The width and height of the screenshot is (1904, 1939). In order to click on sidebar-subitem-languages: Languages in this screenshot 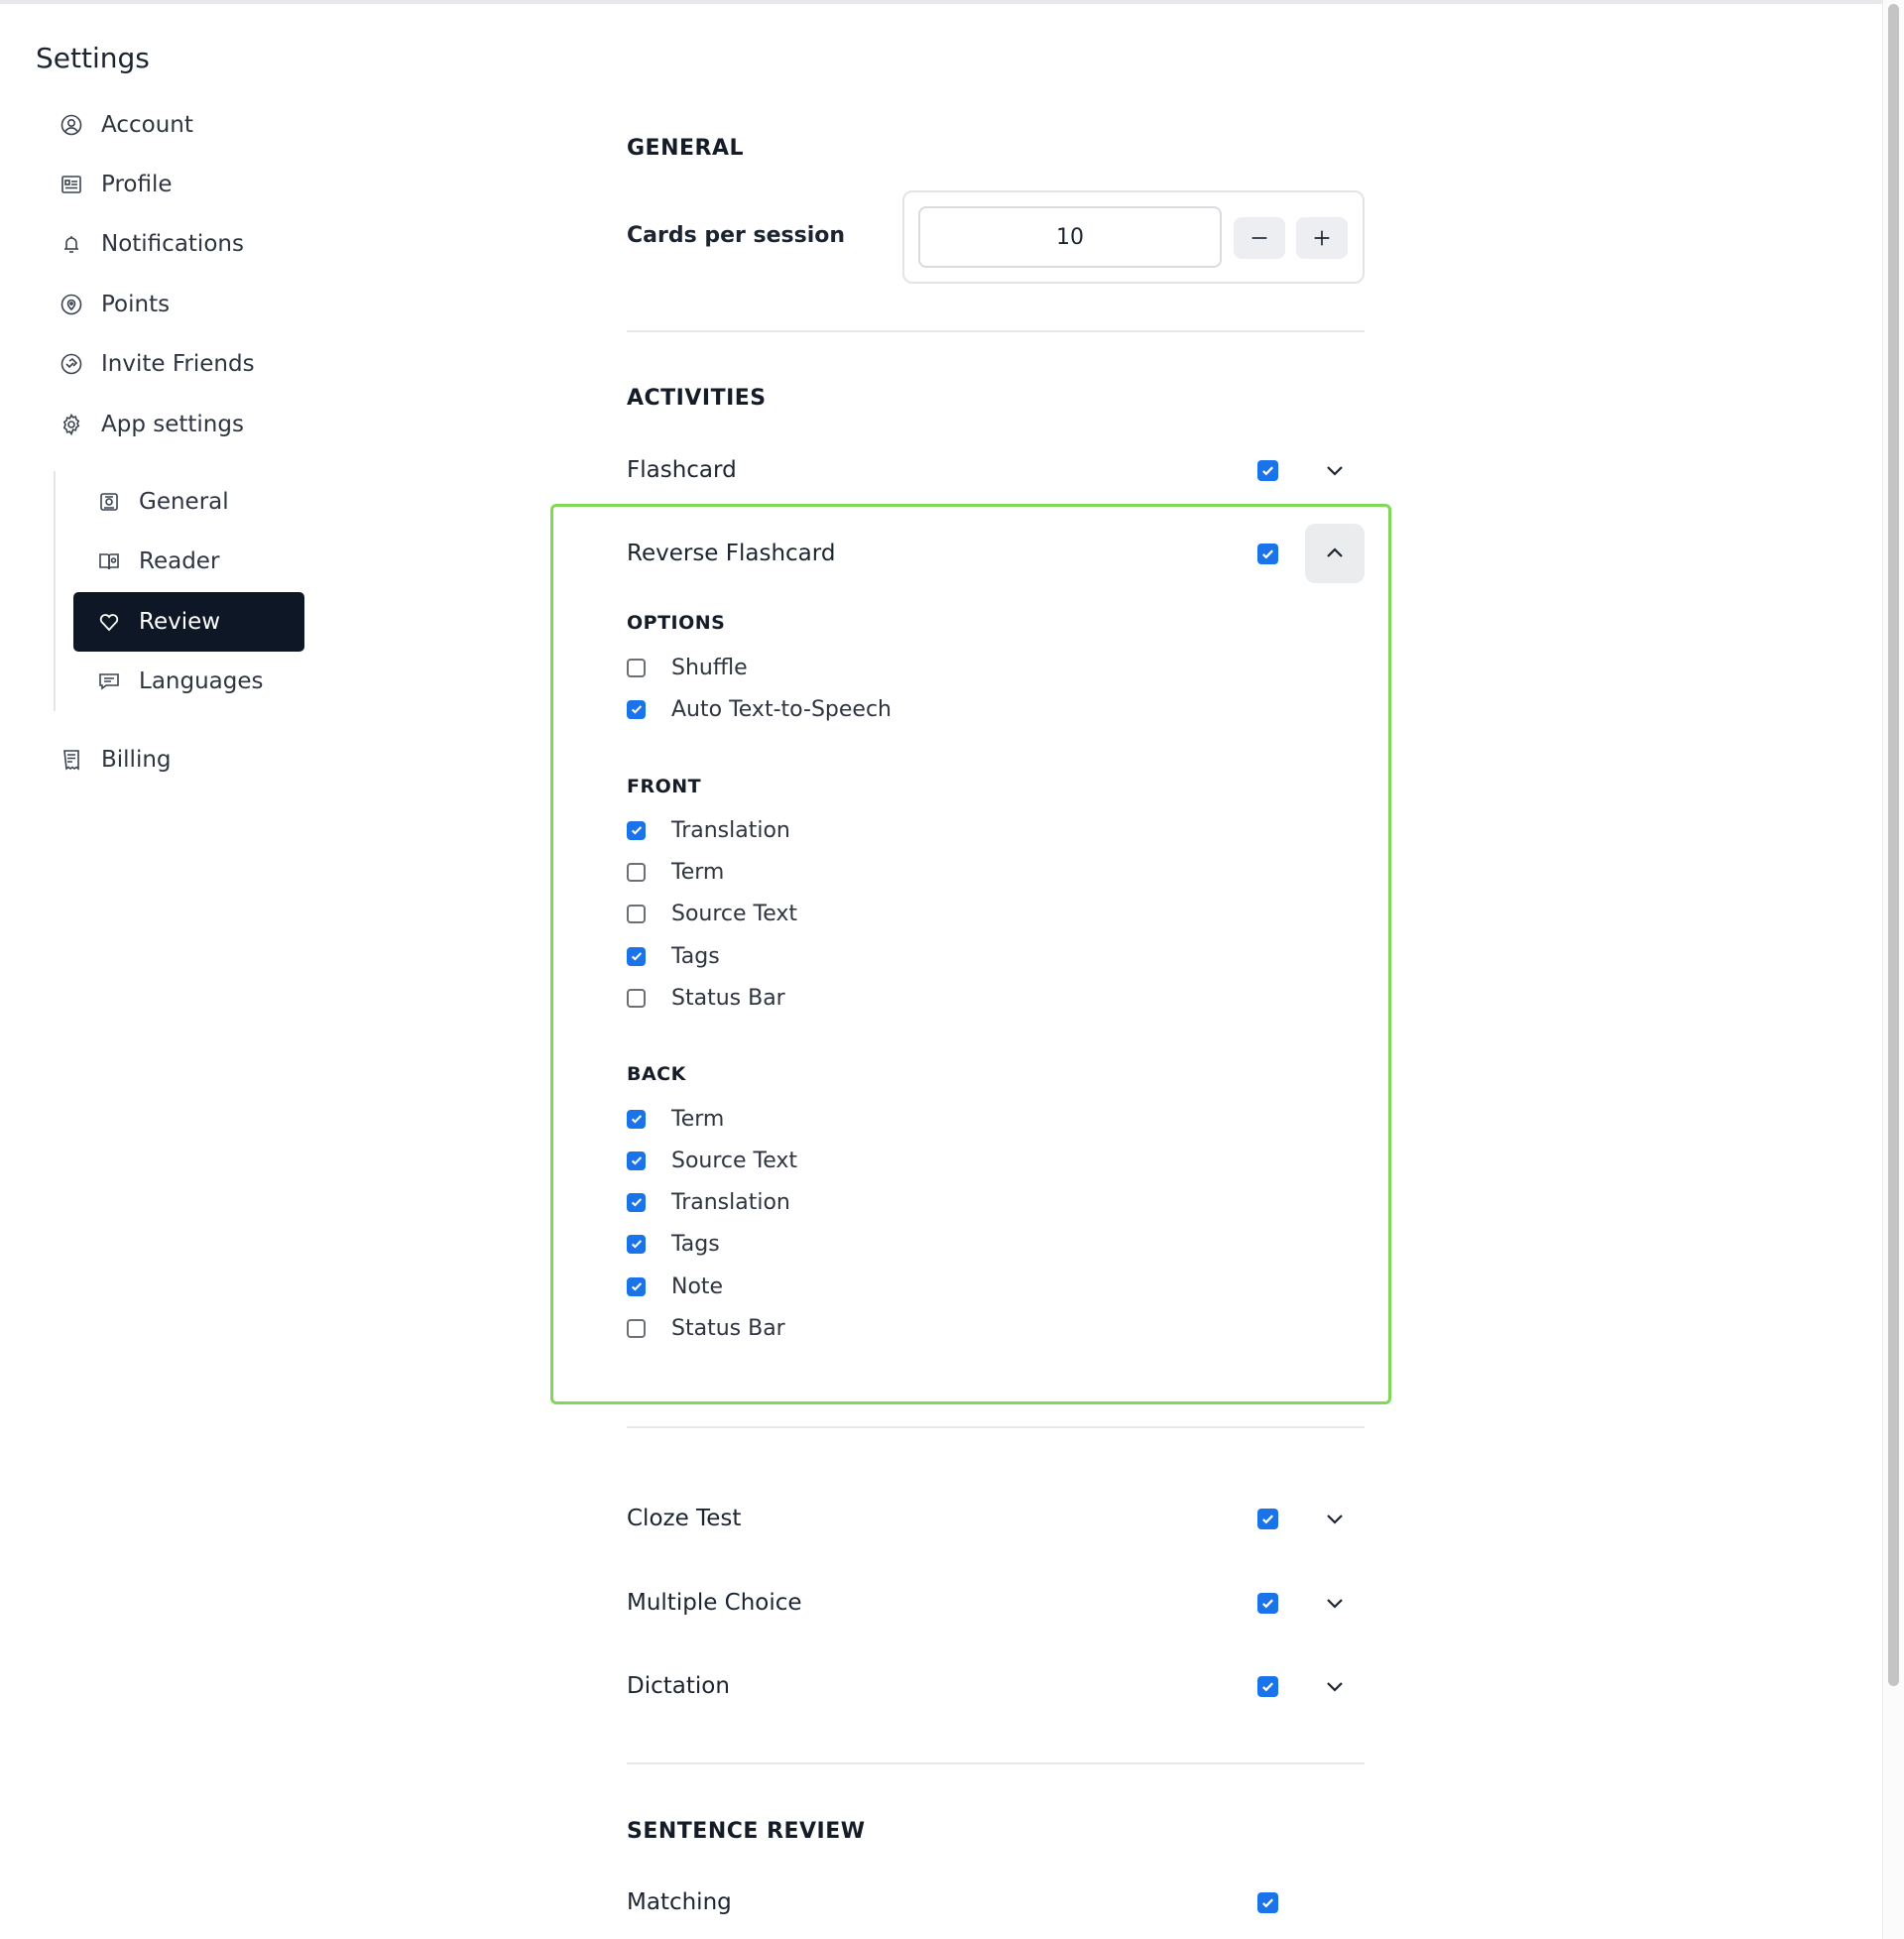, I will do `click(179, 681)`.